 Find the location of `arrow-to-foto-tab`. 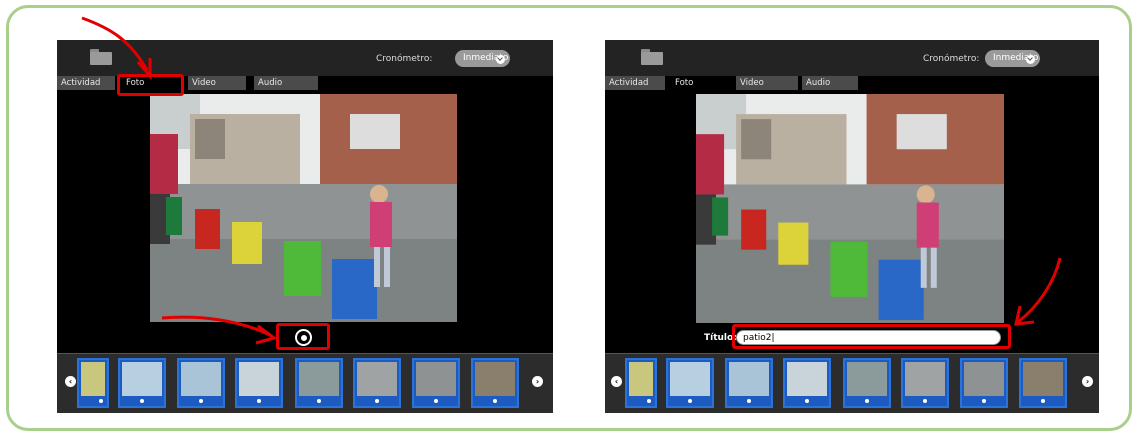

arrow-to-foto-tab is located at coordinates (115, 43).